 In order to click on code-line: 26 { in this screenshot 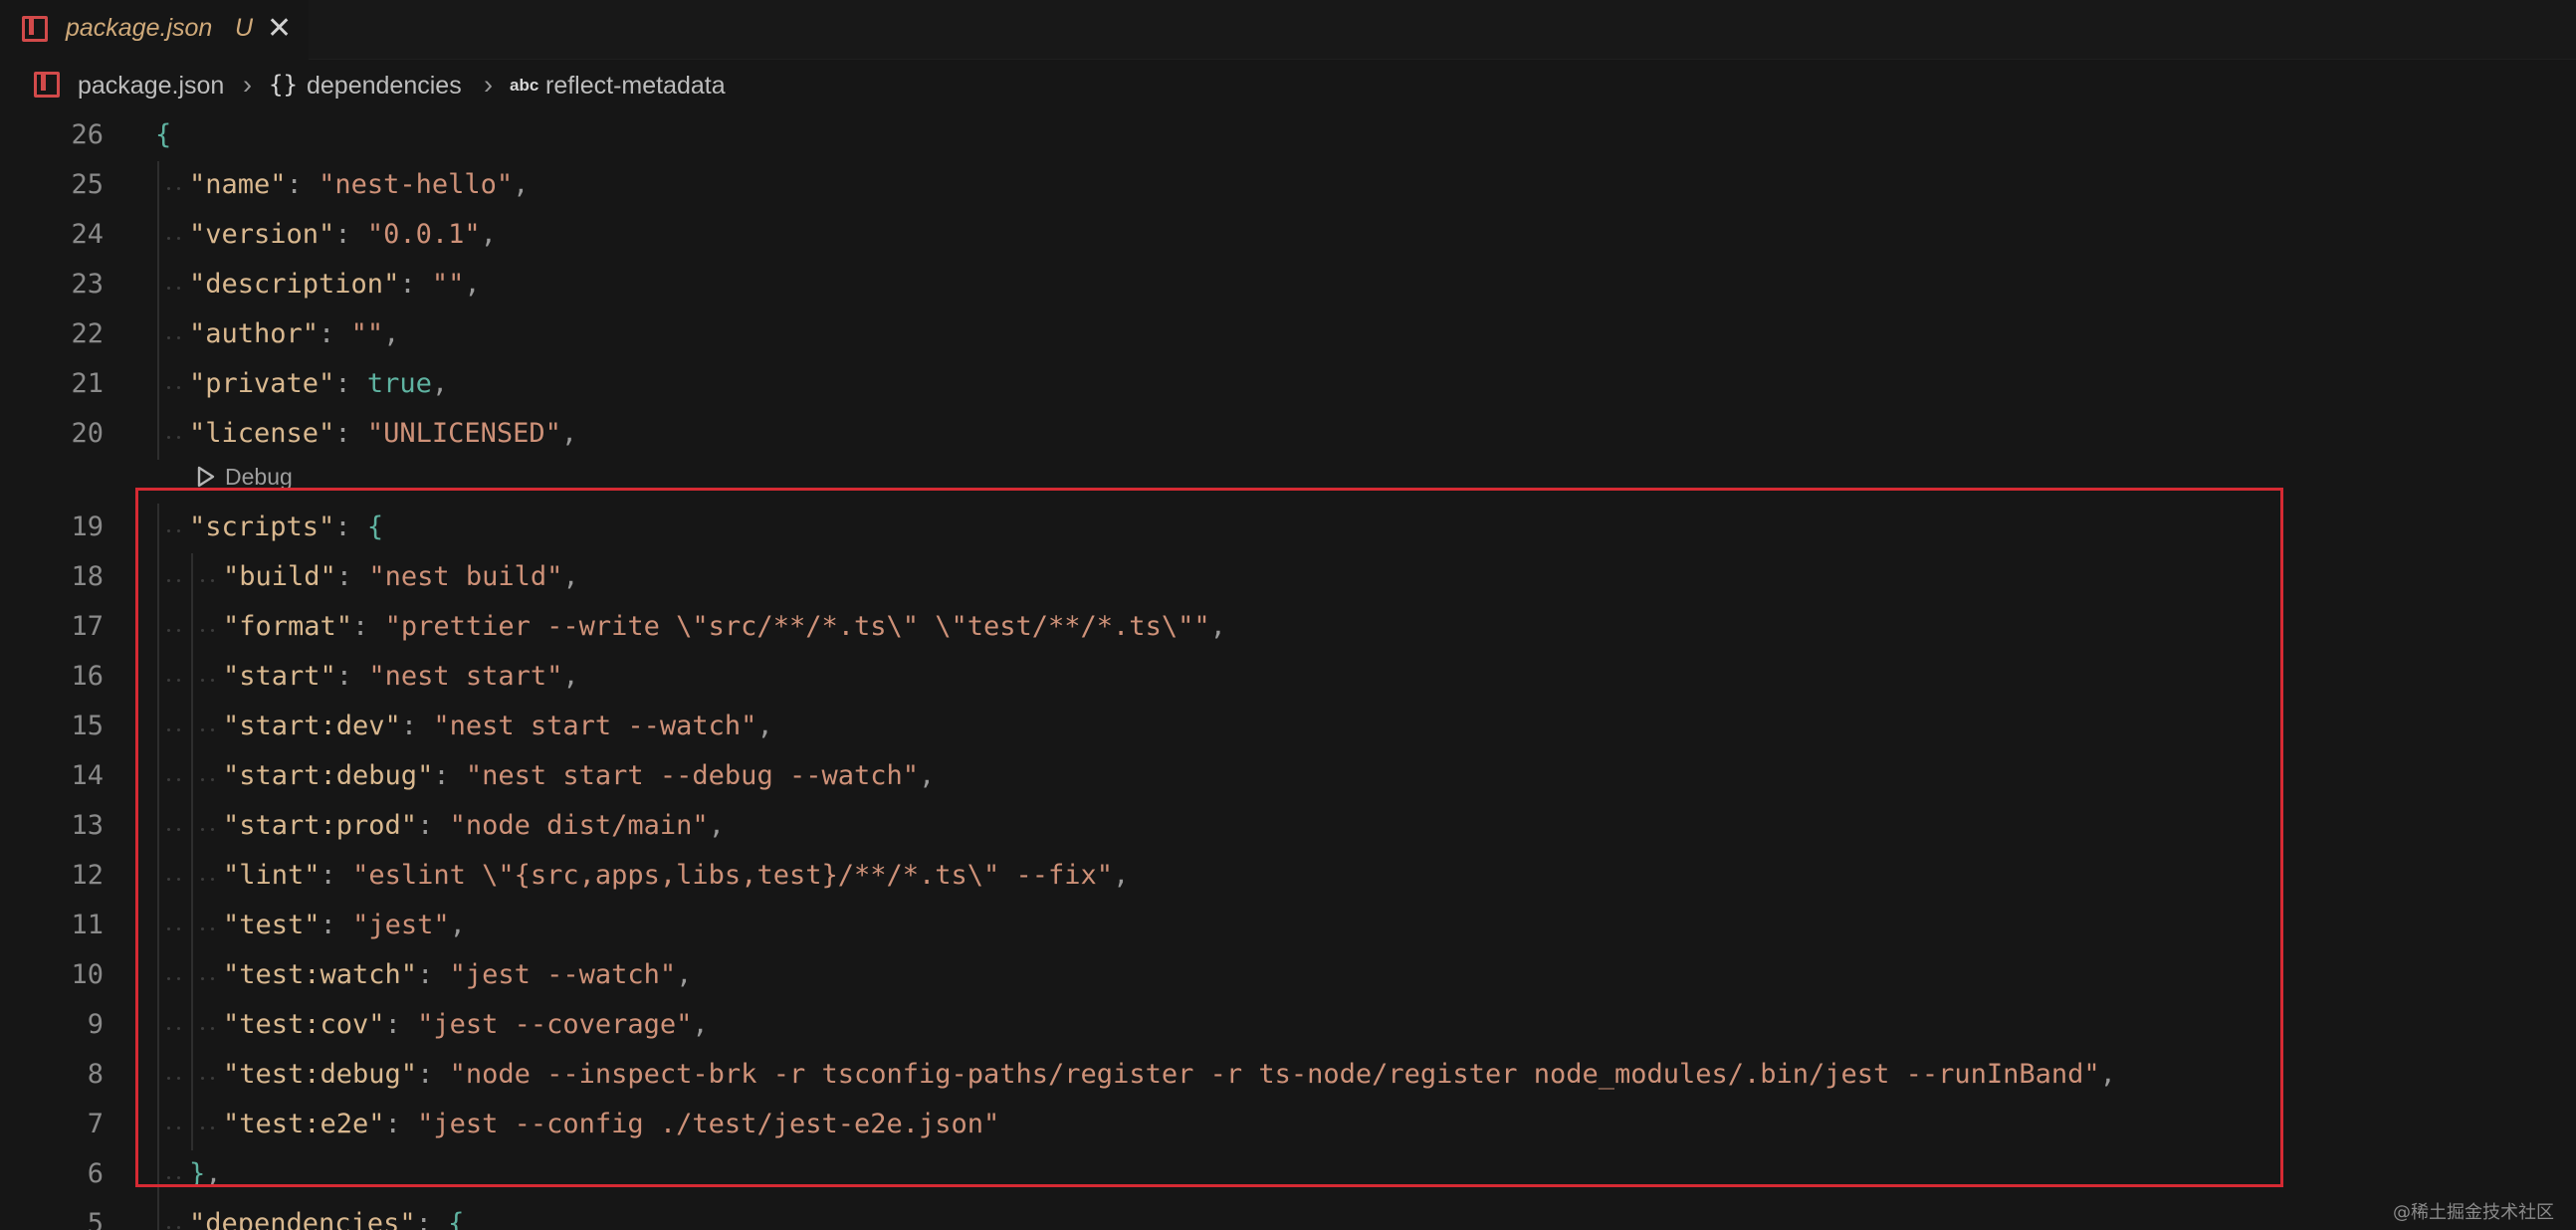, I will do `click(1288, 136)`.